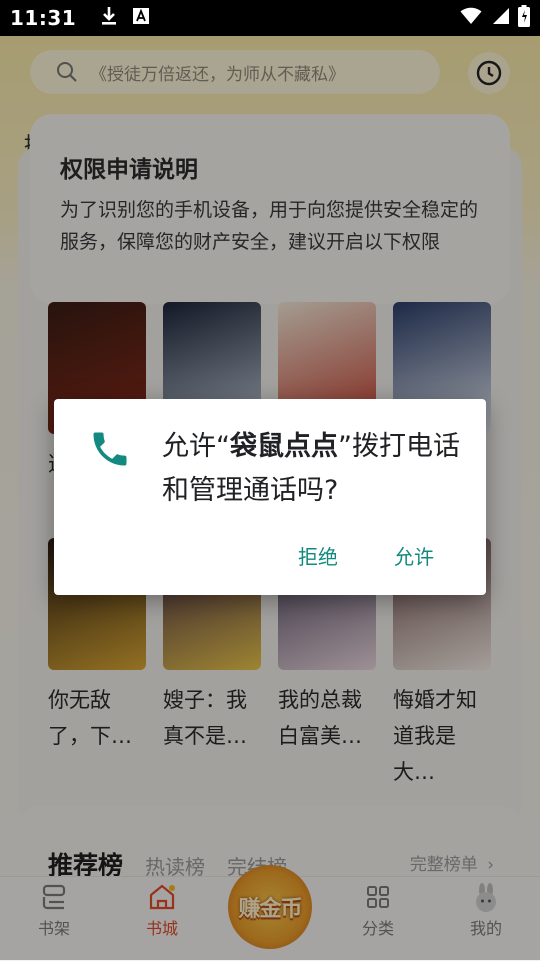 The width and height of the screenshot is (540, 961). Describe the element at coordinates (500, 18) in the screenshot. I see `cell-signal-icon` at that location.